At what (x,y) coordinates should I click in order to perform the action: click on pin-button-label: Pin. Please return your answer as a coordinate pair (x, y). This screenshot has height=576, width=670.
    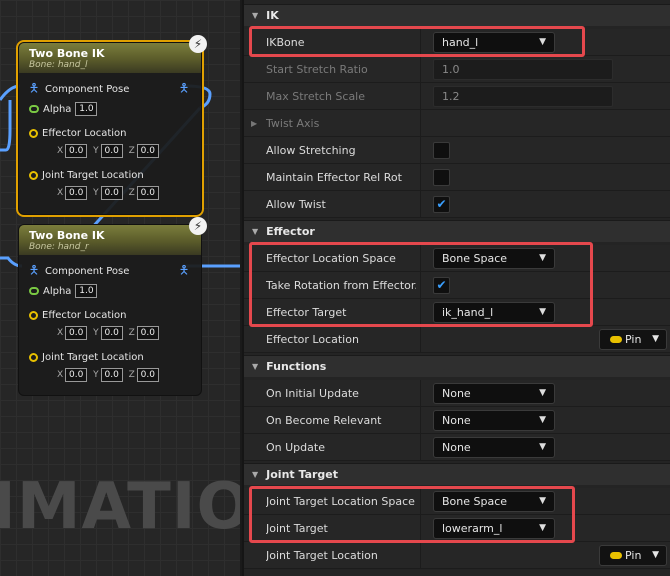
    Looking at the image, I should click on (633, 339).